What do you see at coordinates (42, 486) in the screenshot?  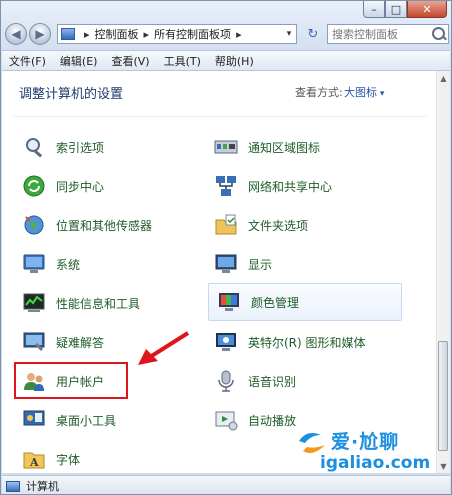 I see `status-text: 计算机` at bounding box center [42, 486].